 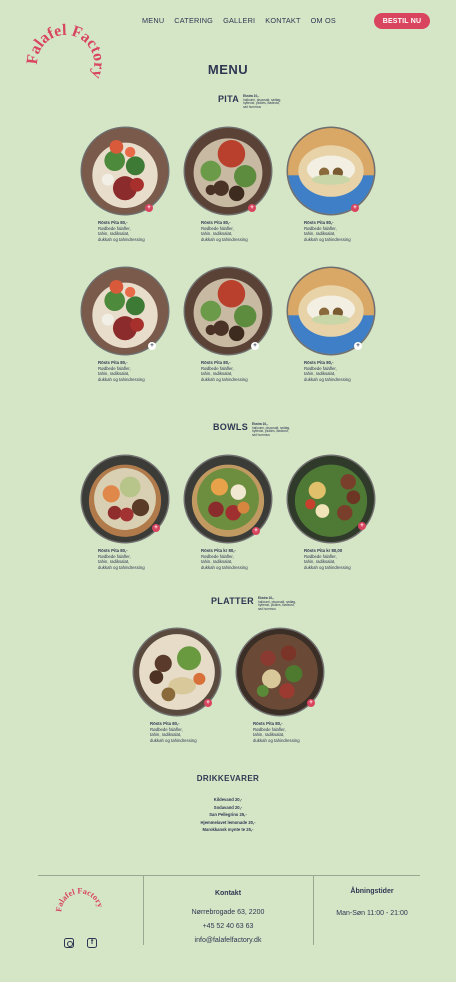 I want to click on nav-om-os: OM OS, so click(x=323, y=20).